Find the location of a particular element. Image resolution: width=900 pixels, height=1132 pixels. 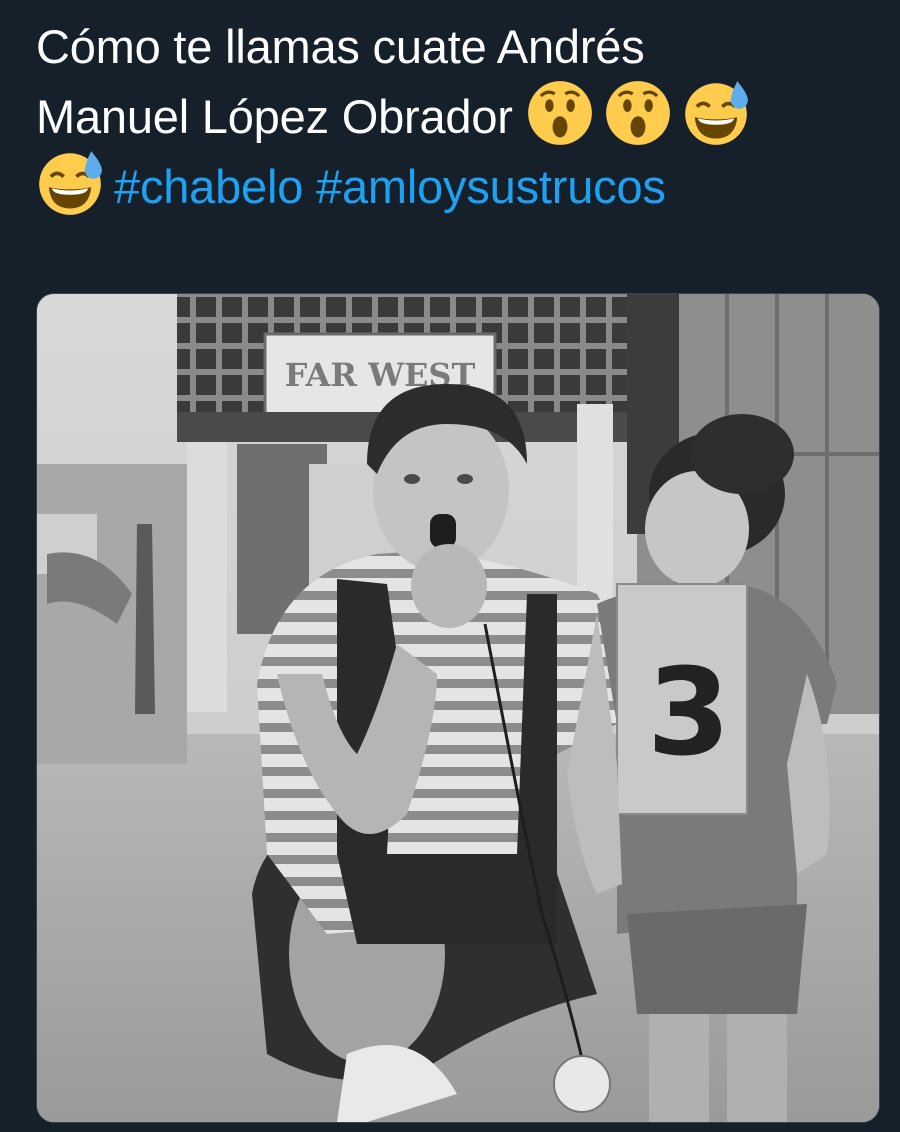

cactus-prop is located at coordinates (145, 619).